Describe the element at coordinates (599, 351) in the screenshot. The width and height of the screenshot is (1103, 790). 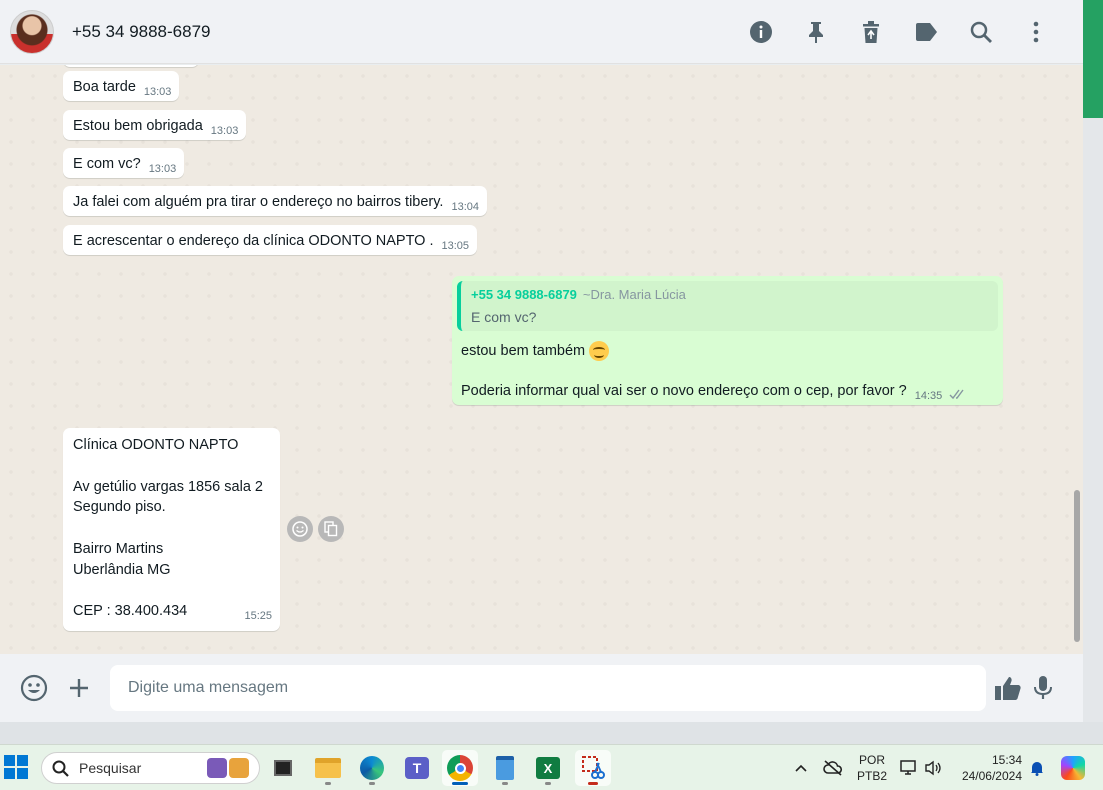
I see `smiling-face-emoji-icon` at that location.